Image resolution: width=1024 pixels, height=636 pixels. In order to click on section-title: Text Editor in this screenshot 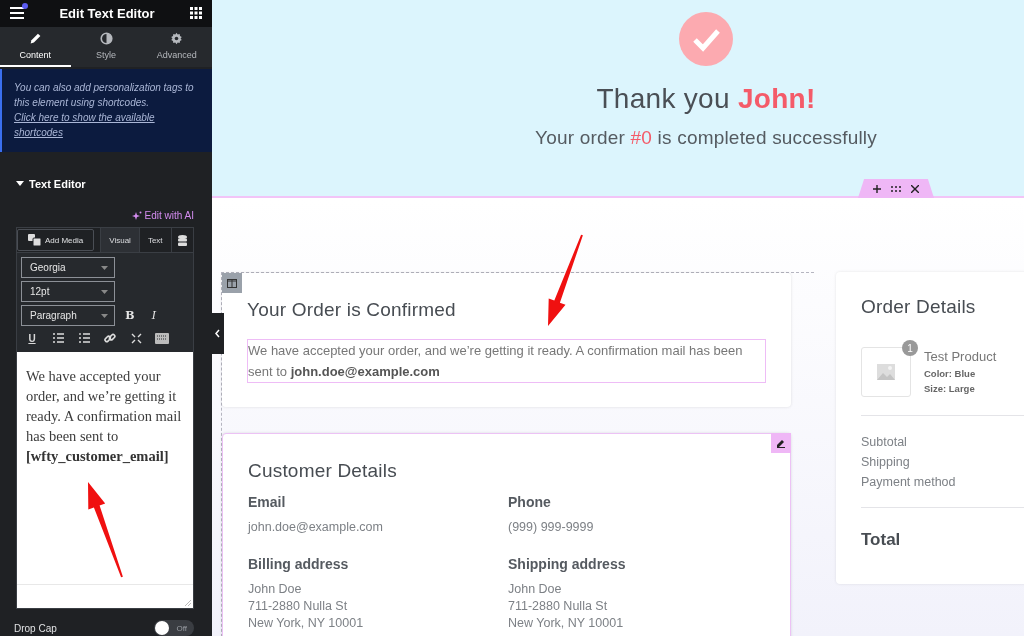, I will do `click(57, 184)`.